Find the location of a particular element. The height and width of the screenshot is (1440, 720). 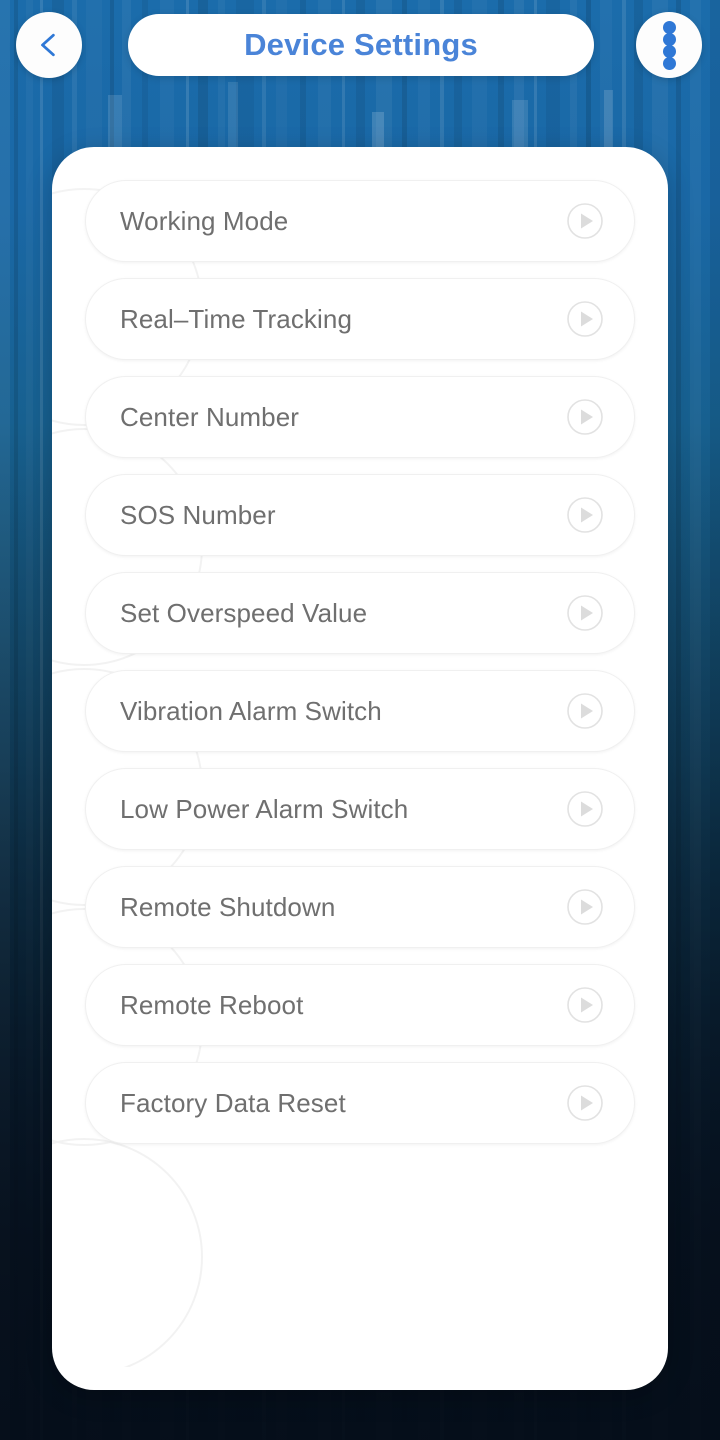

settings-list-item-label: Real–Time Tracking is located at coordinates (236, 318).